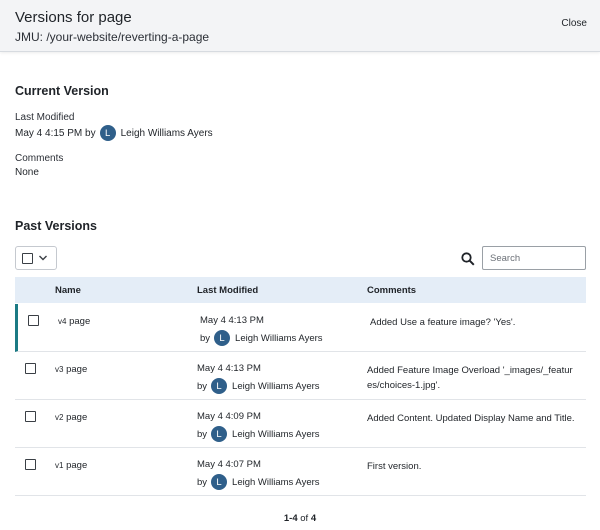 This screenshot has height=530, width=600. Describe the element at coordinates (43, 258) in the screenshot. I see `chevron-down-icon` at that location.